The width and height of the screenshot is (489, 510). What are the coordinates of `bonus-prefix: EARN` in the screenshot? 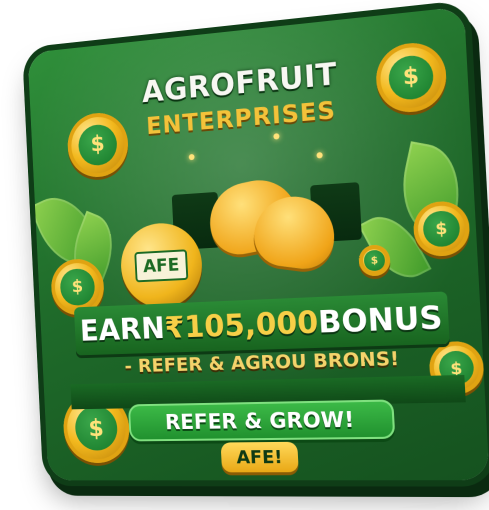 It's located at (122, 329).